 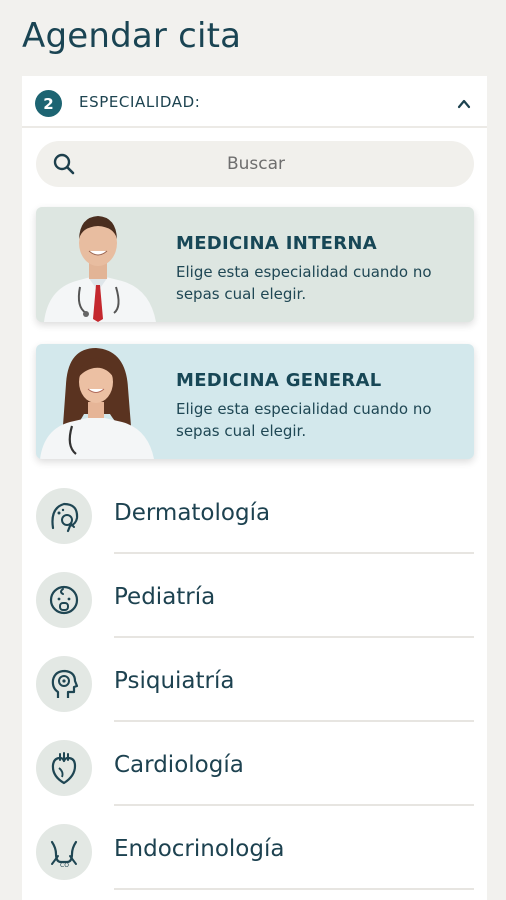 I want to click on specialty-item-pediatria: Pediatría, so click(x=254, y=606).